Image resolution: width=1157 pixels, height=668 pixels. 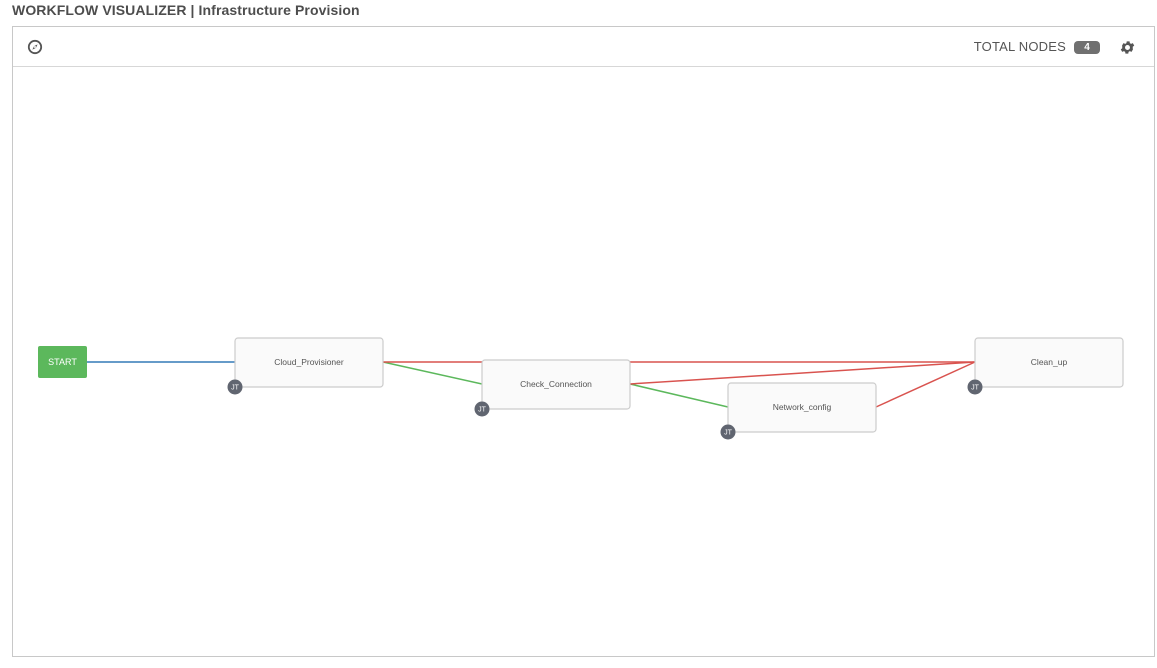 What do you see at coordinates (1019, 46) in the screenshot?
I see `total-nodes-label: TOTAL NODES` at bounding box center [1019, 46].